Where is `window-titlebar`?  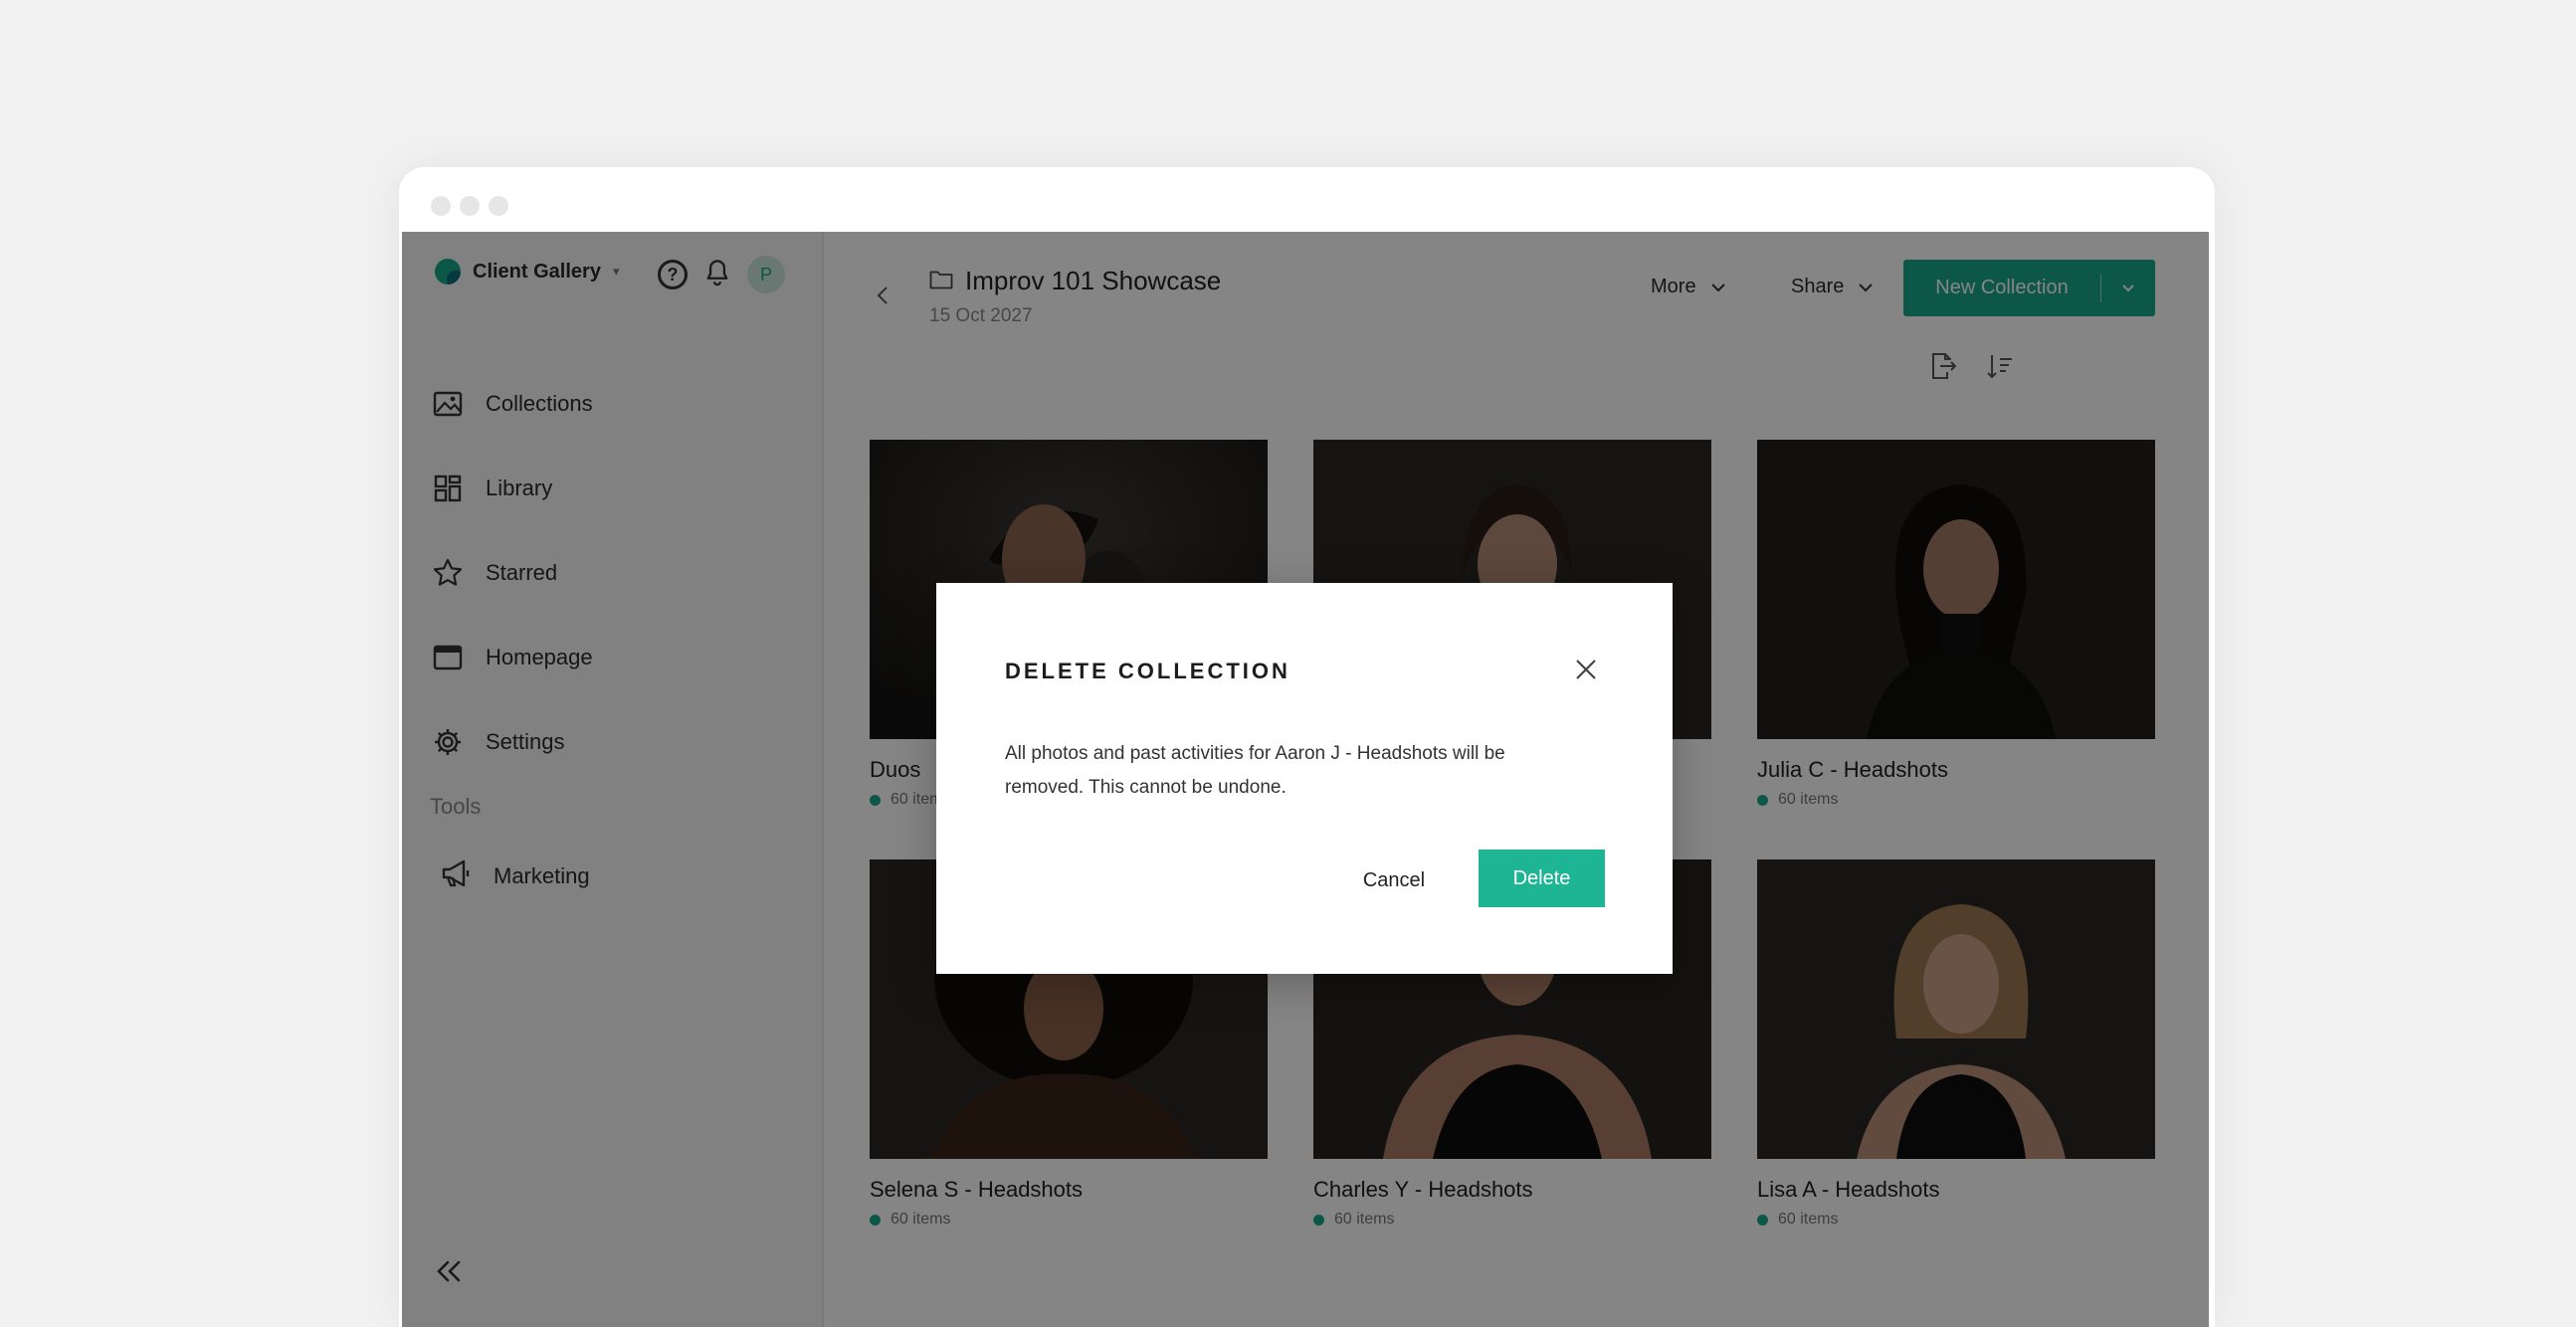
window-titlebar is located at coordinates (1307, 199).